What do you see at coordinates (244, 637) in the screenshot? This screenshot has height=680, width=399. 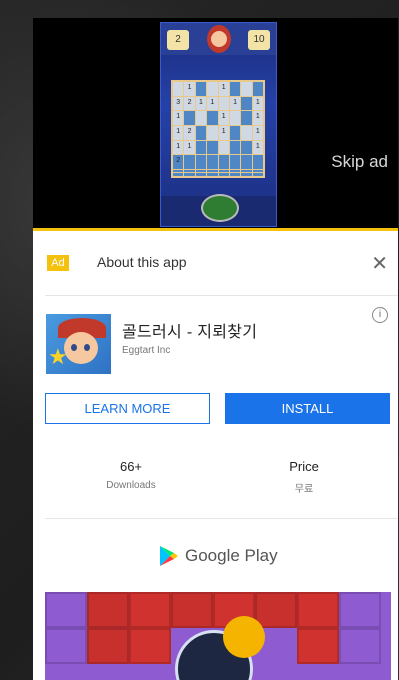 I see `sun-graphic` at bounding box center [244, 637].